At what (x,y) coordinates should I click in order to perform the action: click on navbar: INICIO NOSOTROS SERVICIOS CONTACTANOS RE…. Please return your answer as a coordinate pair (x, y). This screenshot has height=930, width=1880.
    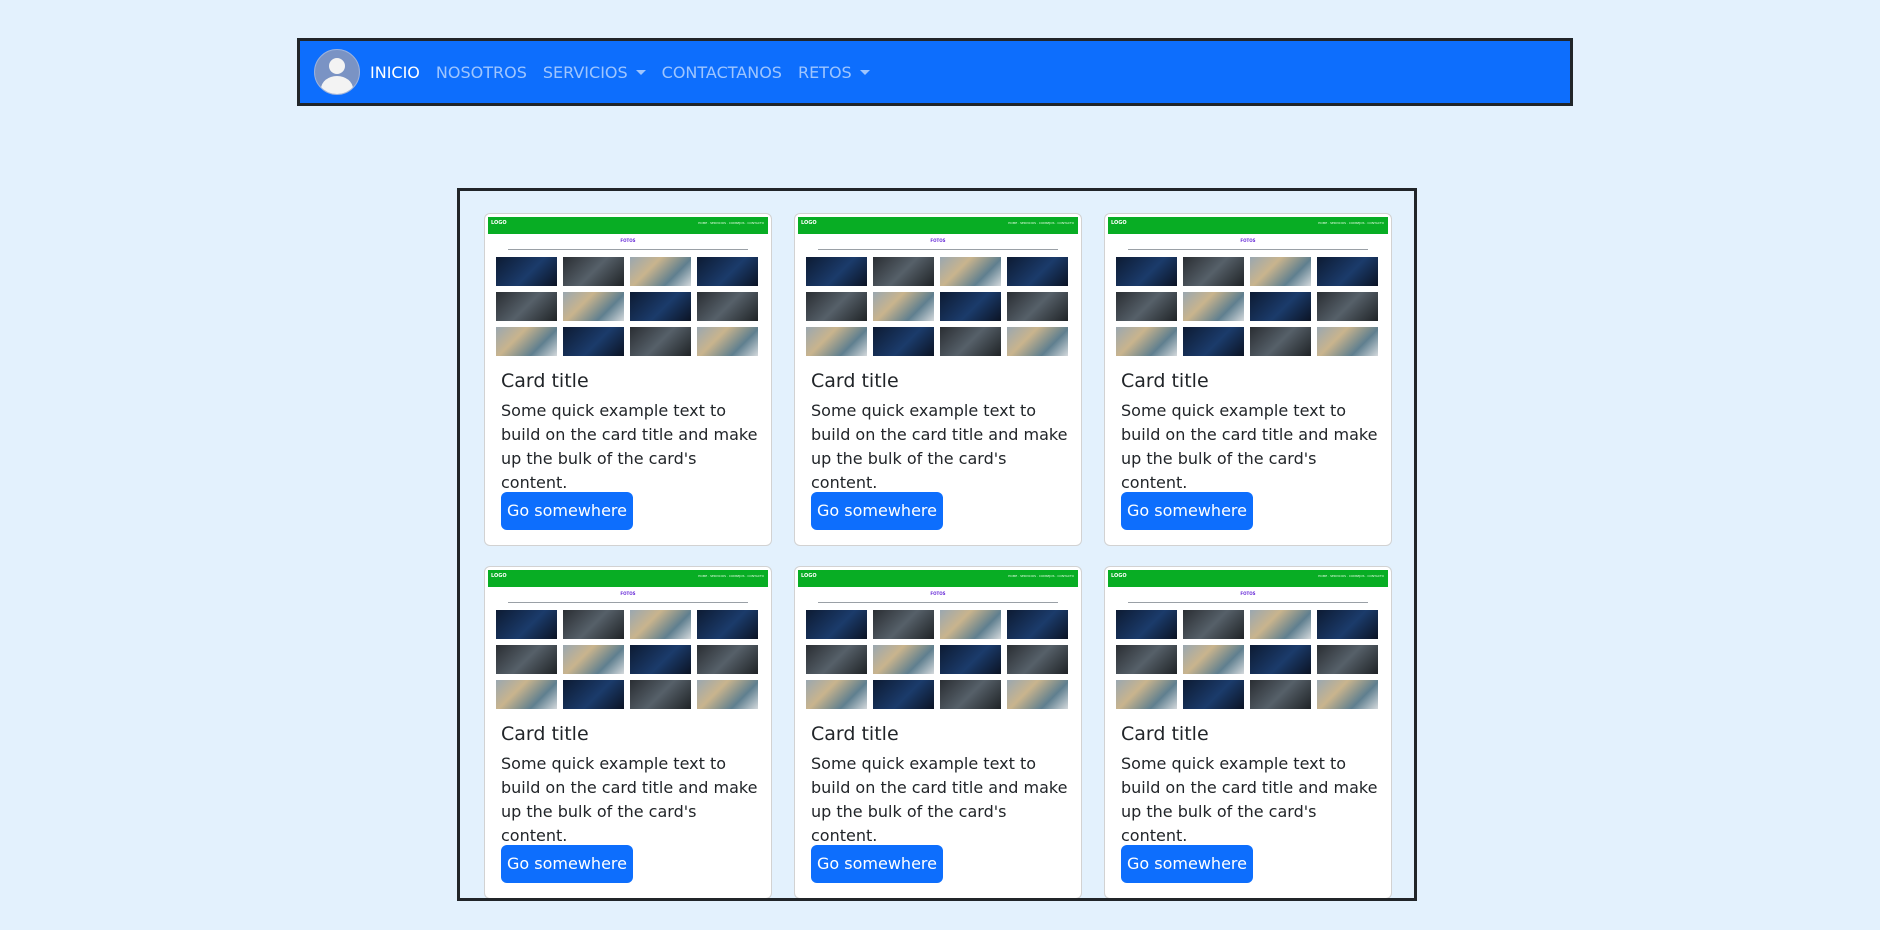
    Looking at the image, I should click on (935, 72).